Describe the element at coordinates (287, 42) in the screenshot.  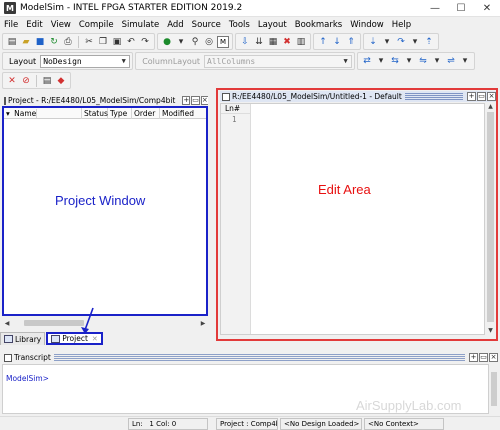
I see `break-icon: ✖` at that location.